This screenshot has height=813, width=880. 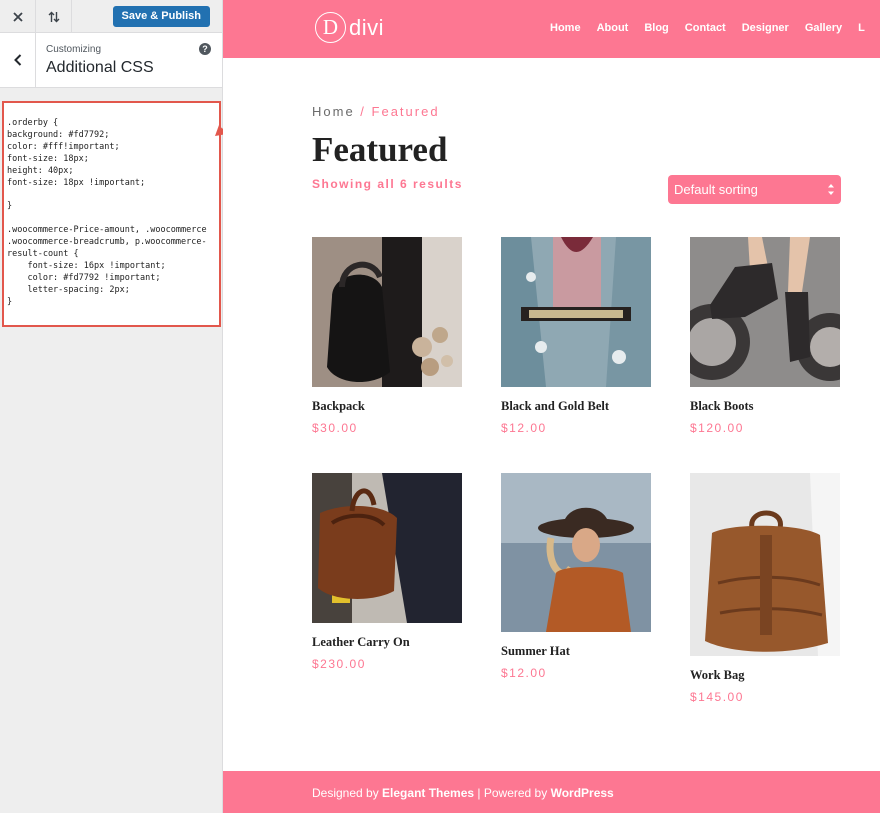 I want to click on select-arrows-icon, so click(x=831, y=189).